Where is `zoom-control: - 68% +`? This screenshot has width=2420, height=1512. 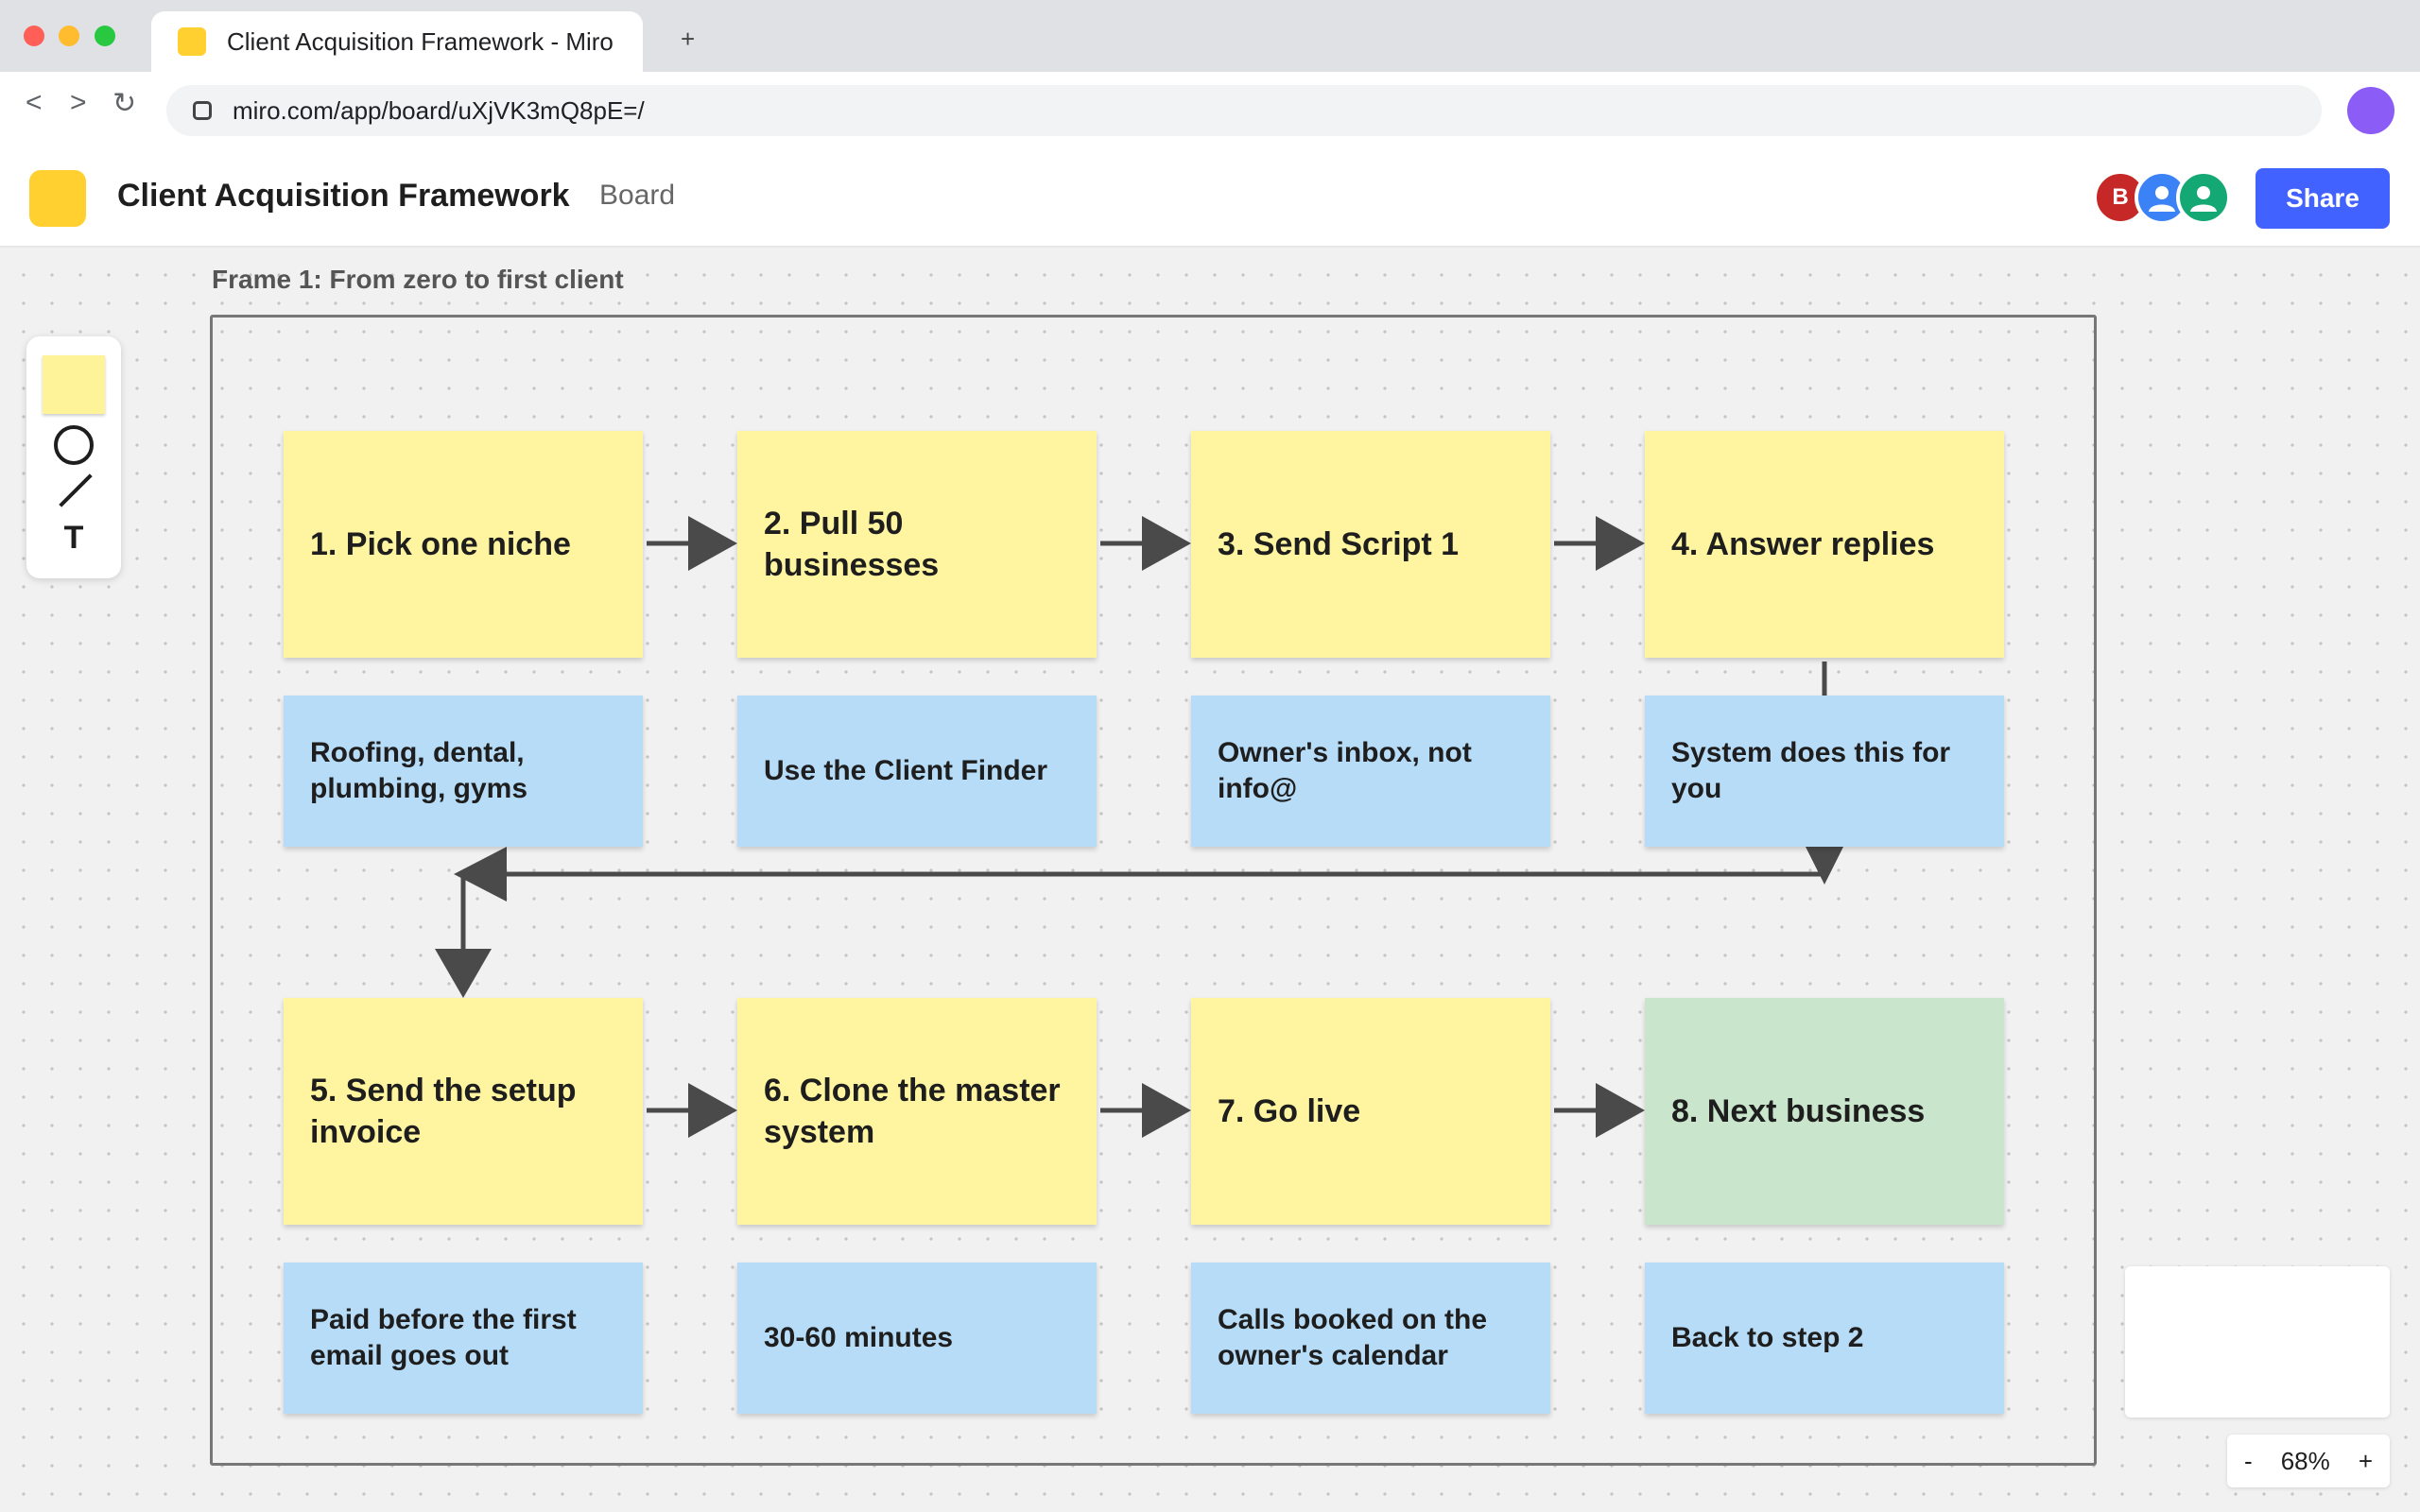
zoom-control: - 68% + is located at coordinates (2308, 1461).